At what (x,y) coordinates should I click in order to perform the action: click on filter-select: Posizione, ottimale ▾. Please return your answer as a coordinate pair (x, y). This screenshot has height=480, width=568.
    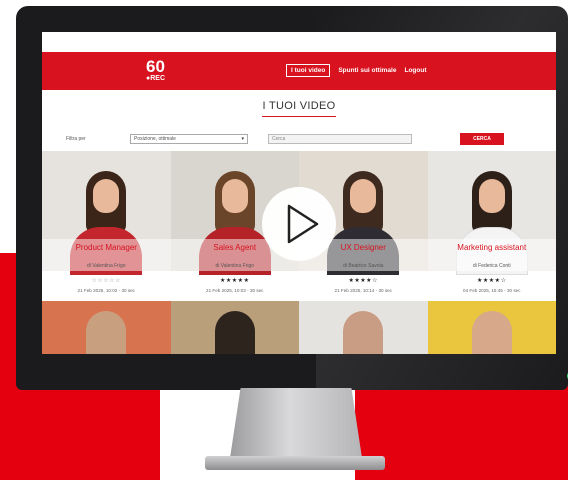
    Looking at the image, I should click on (189, 139).